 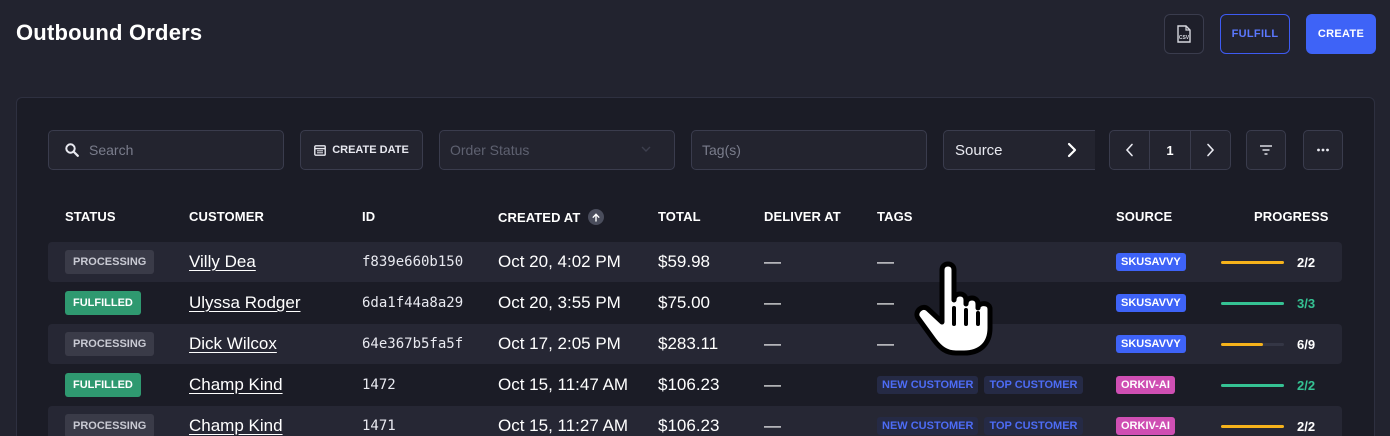 What do you see at coordinates (689, 425) in the screenshot?
I see `order-total: $106.23` at bounding box center [689, 425].